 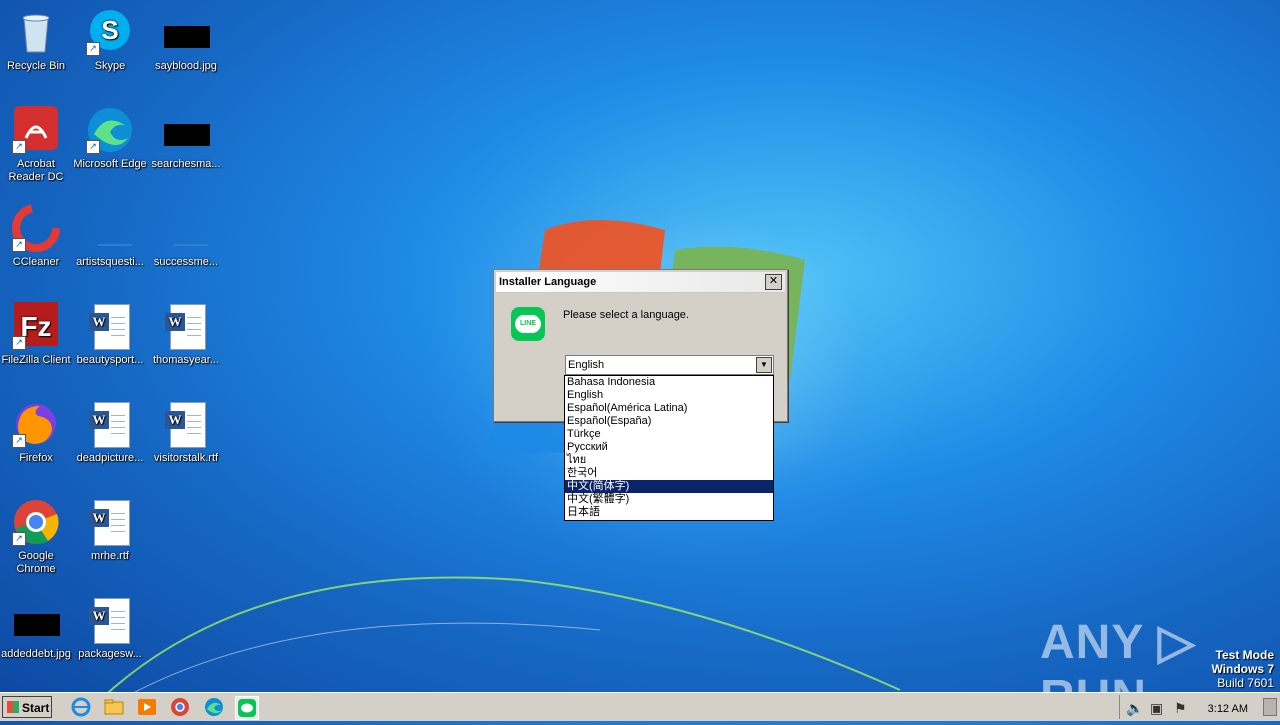 I want to click on language-option: 中文(繁體字), so click(x=669, y=499).